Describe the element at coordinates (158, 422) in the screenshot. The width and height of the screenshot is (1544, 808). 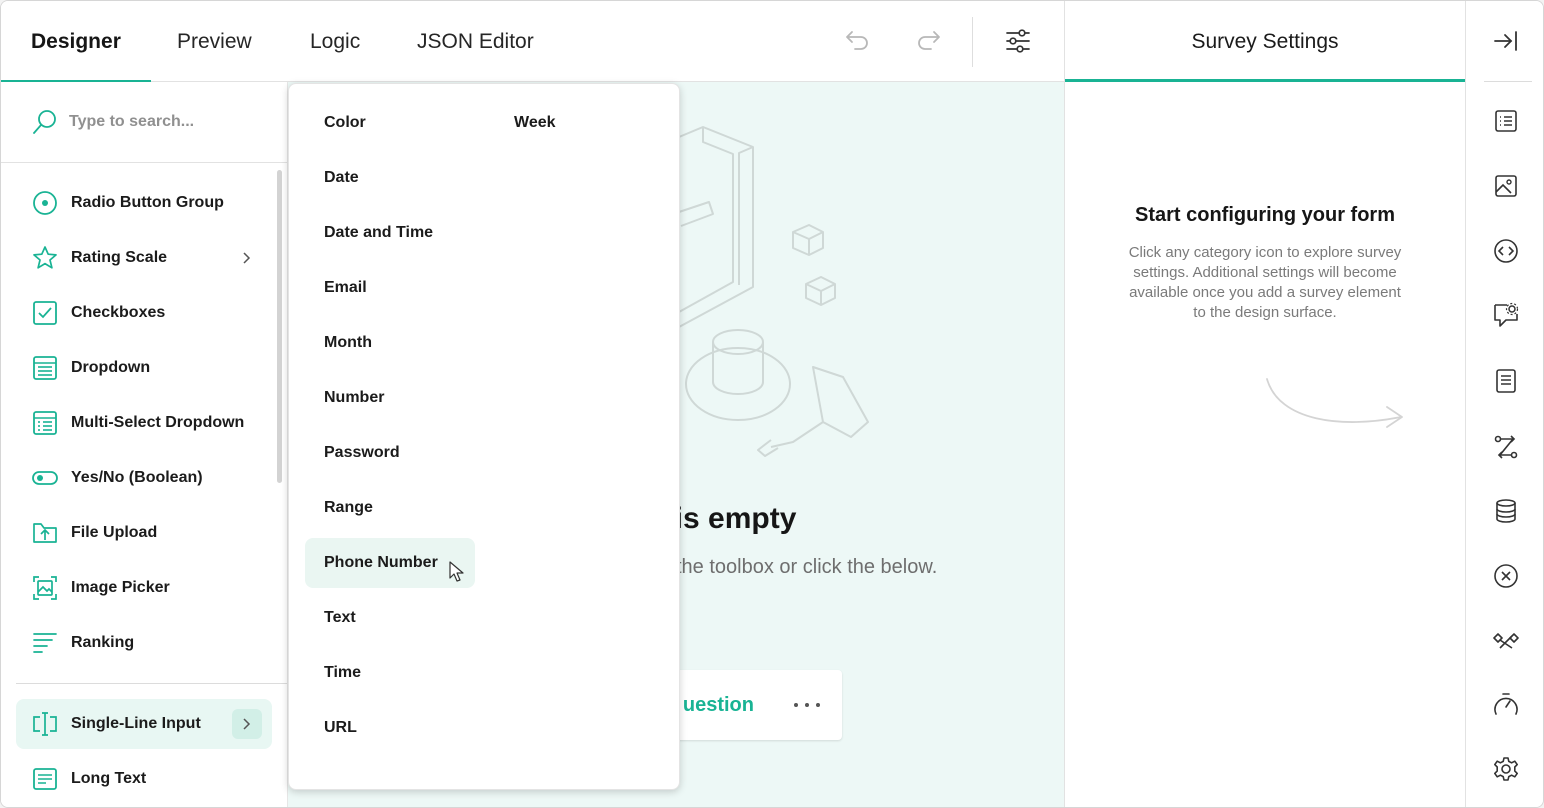
I see `toolbox-item-label: Multi-Select Dropdown` at that location.